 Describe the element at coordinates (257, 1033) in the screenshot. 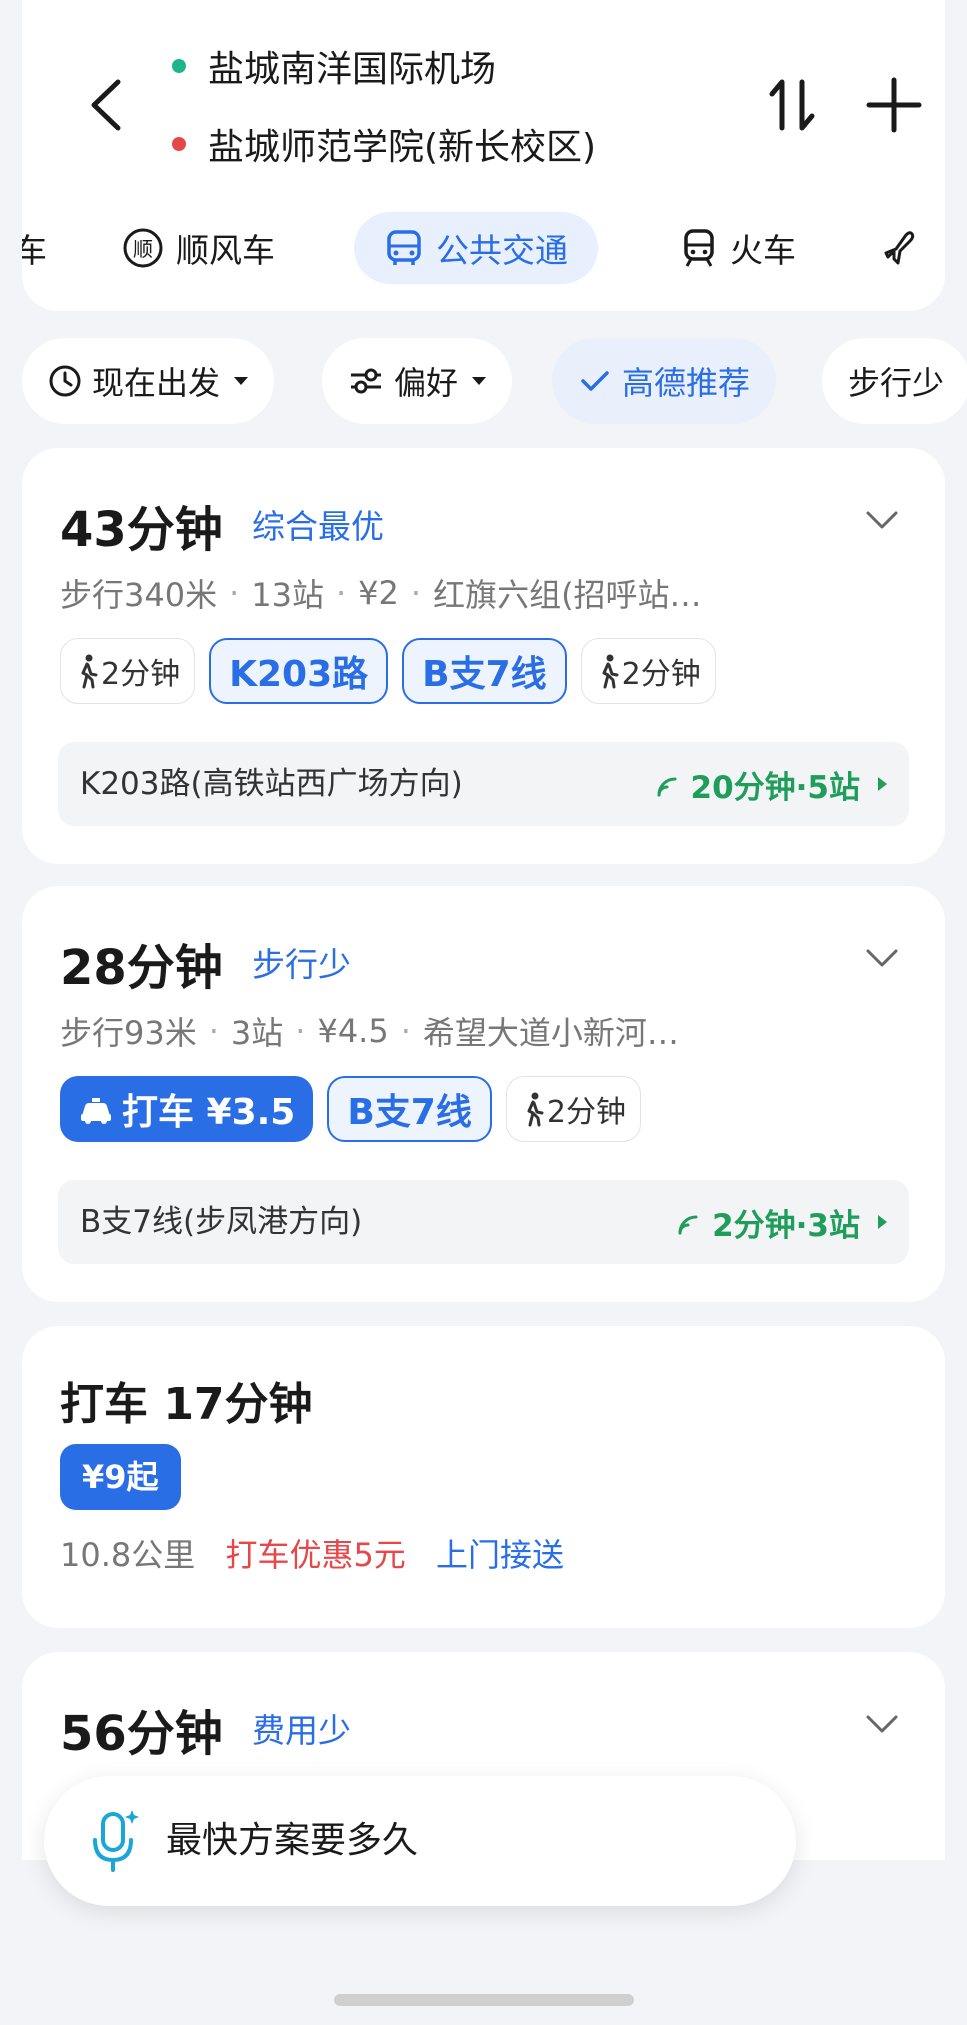

I see `stop-count: 3站` at that location.